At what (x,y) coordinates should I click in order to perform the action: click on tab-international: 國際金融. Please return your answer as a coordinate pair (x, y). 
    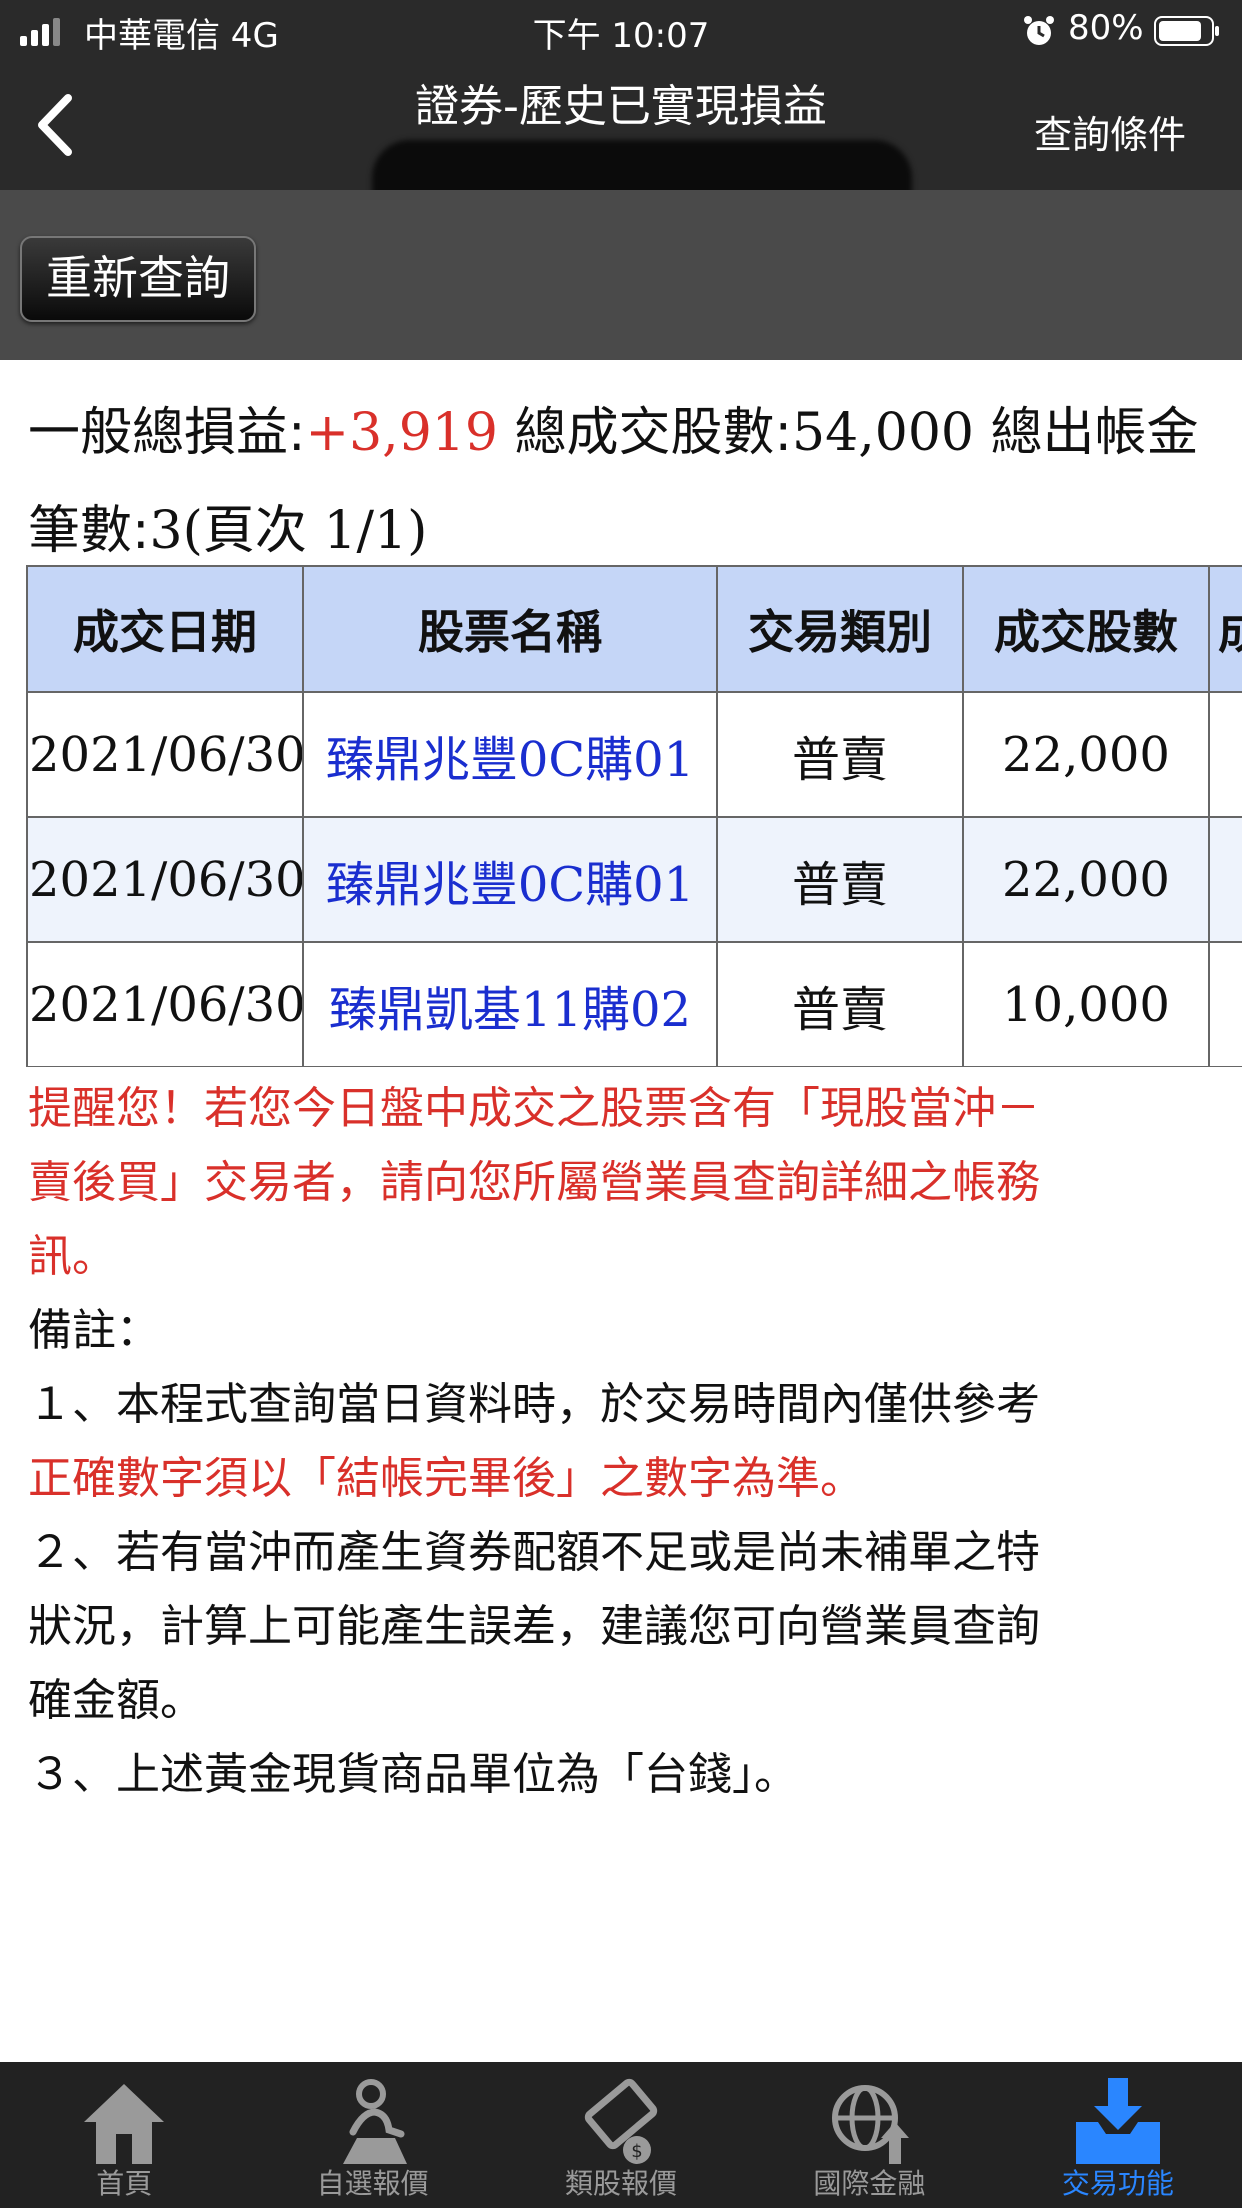
    Looking at the image, I should click on (869, 2135).